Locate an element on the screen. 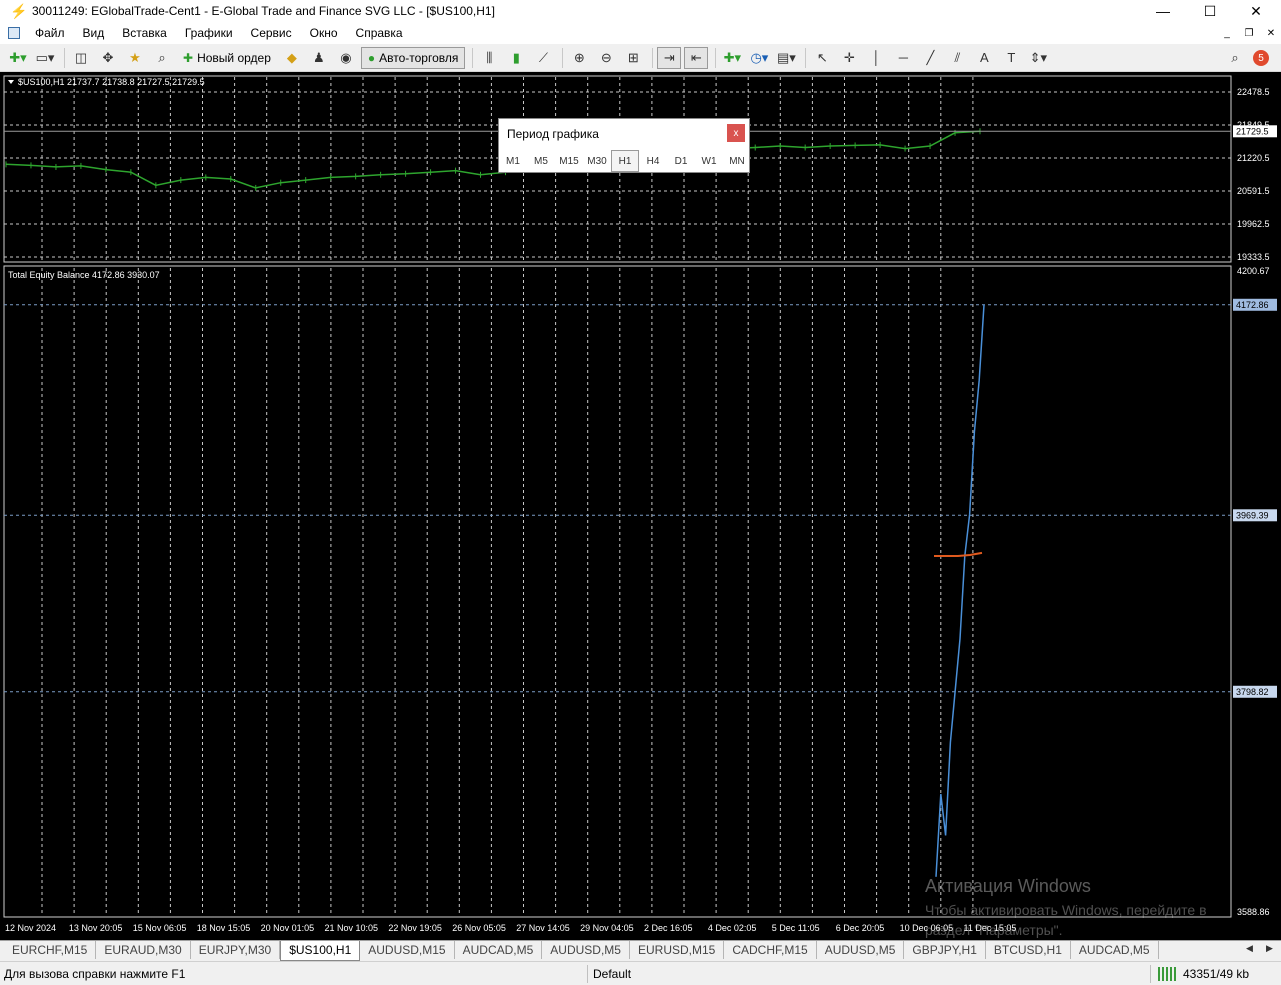 The image size is (1281, 985). period-button-d1: D1 is located at coordinates (681, 161).